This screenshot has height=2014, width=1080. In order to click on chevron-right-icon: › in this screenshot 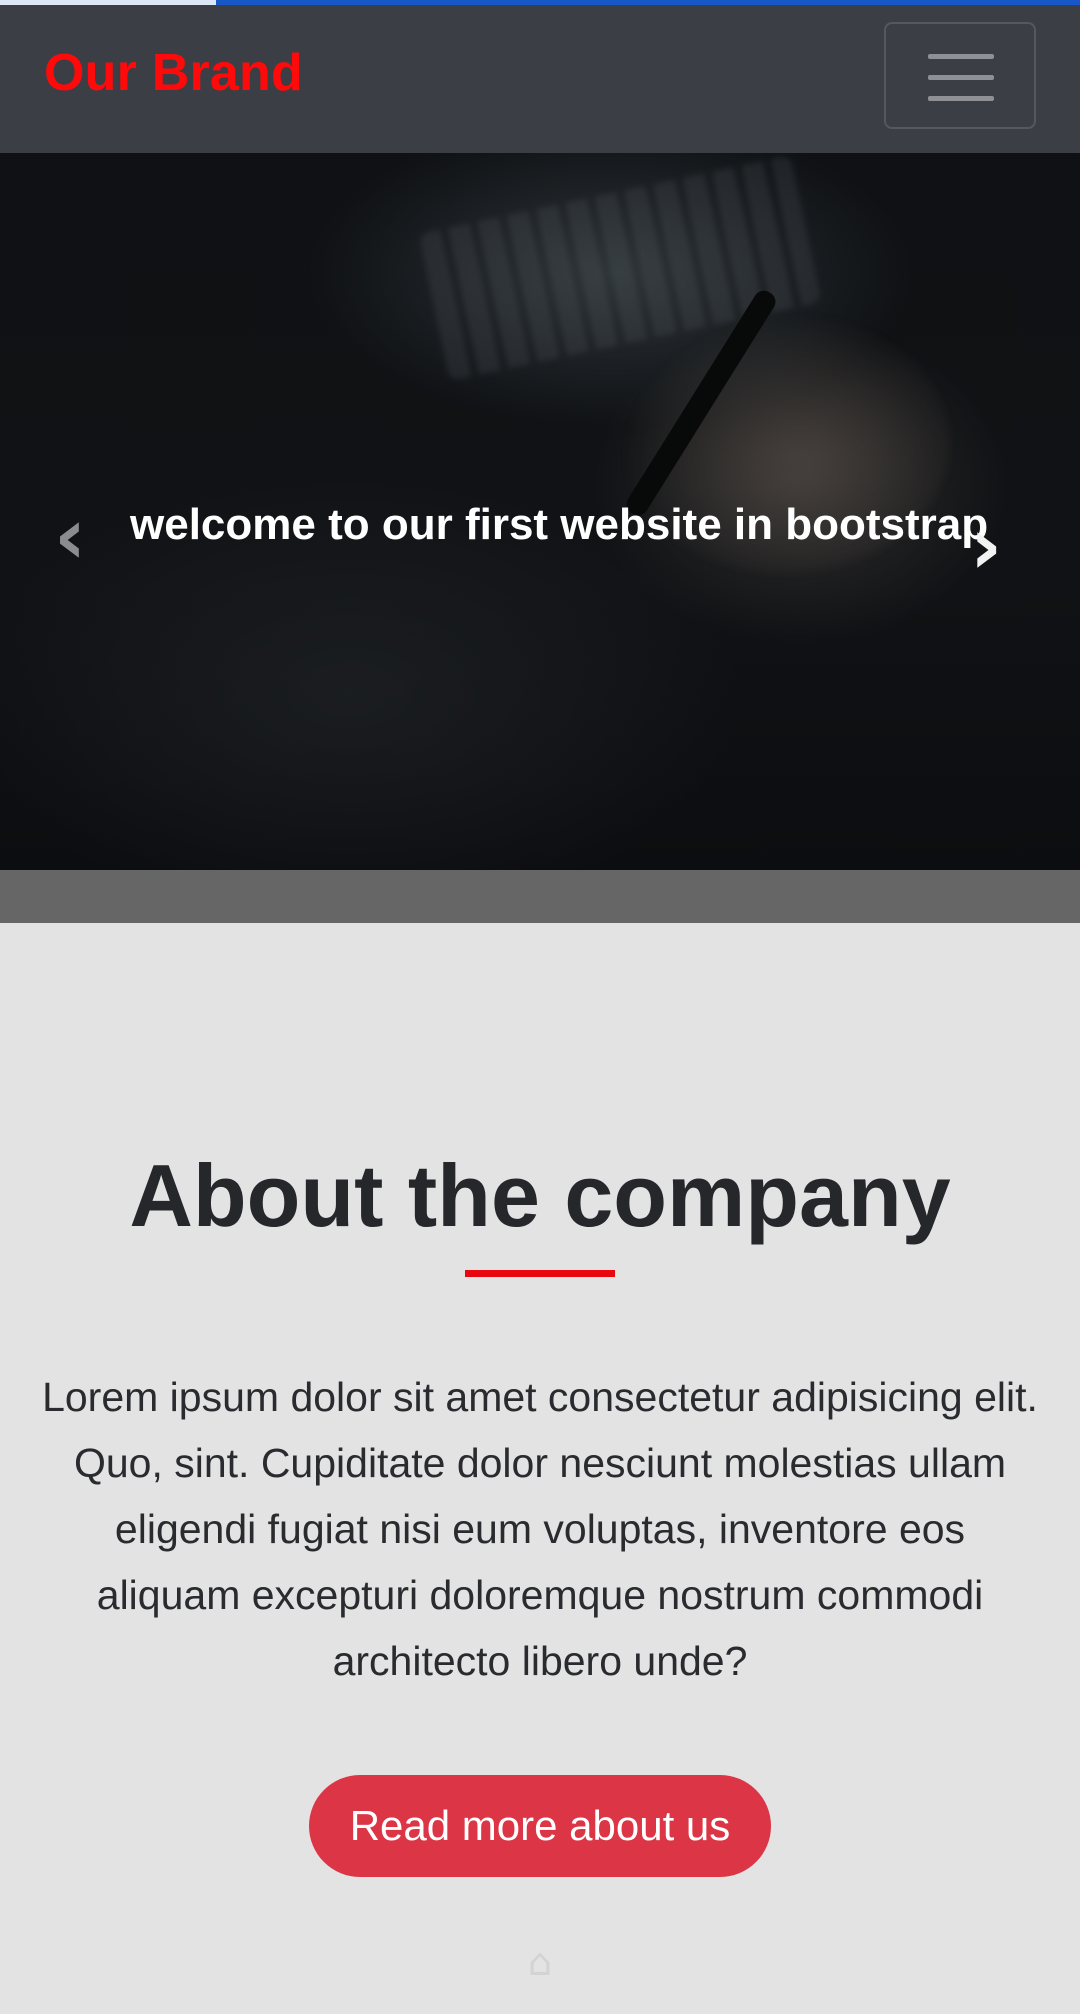, I will do `click(986, 547)`.